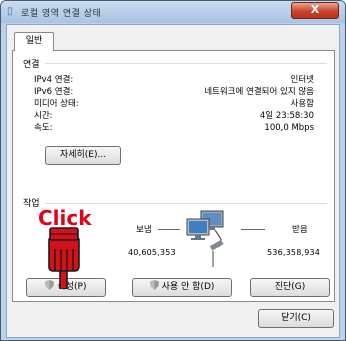 The width and height of the screenshot is (346, 341). I want to click on pointing-hand-icon, so click(64, 258).